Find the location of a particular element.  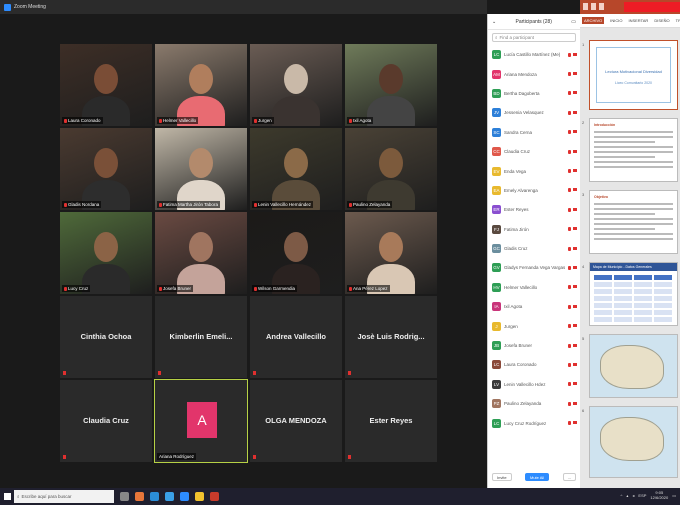

taskbar-search-box: ⌕ Escribe aquí para buscar is located at coordinates (64, 496).